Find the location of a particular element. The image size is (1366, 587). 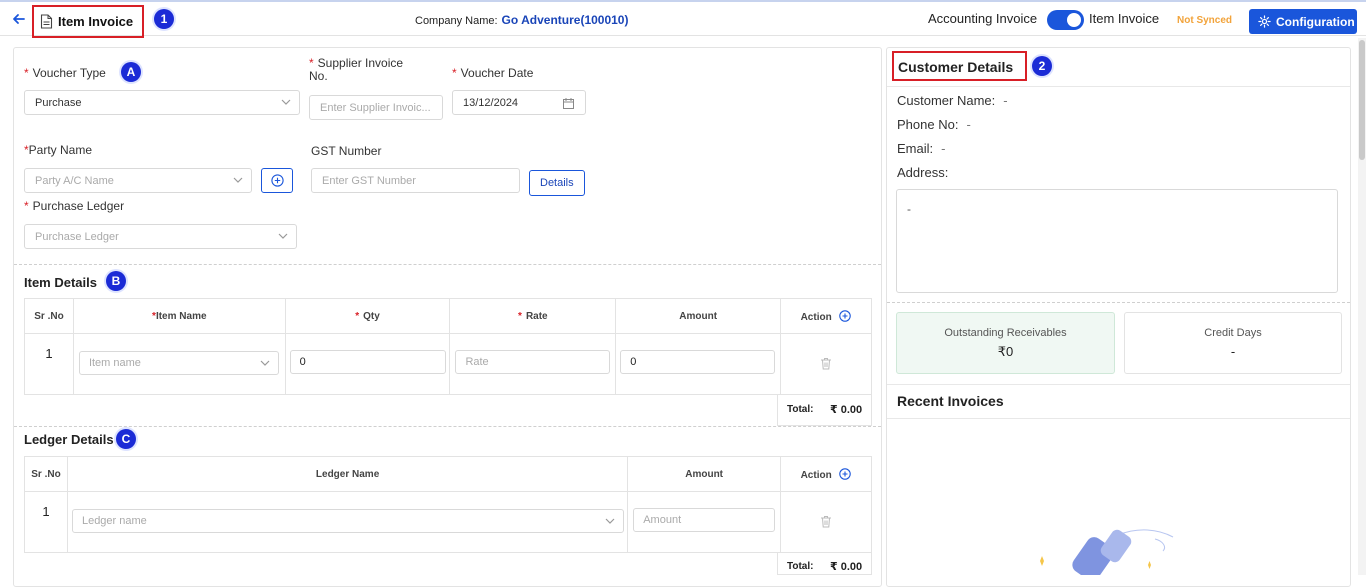

add-item-icon is located at coordinates (845, 315).